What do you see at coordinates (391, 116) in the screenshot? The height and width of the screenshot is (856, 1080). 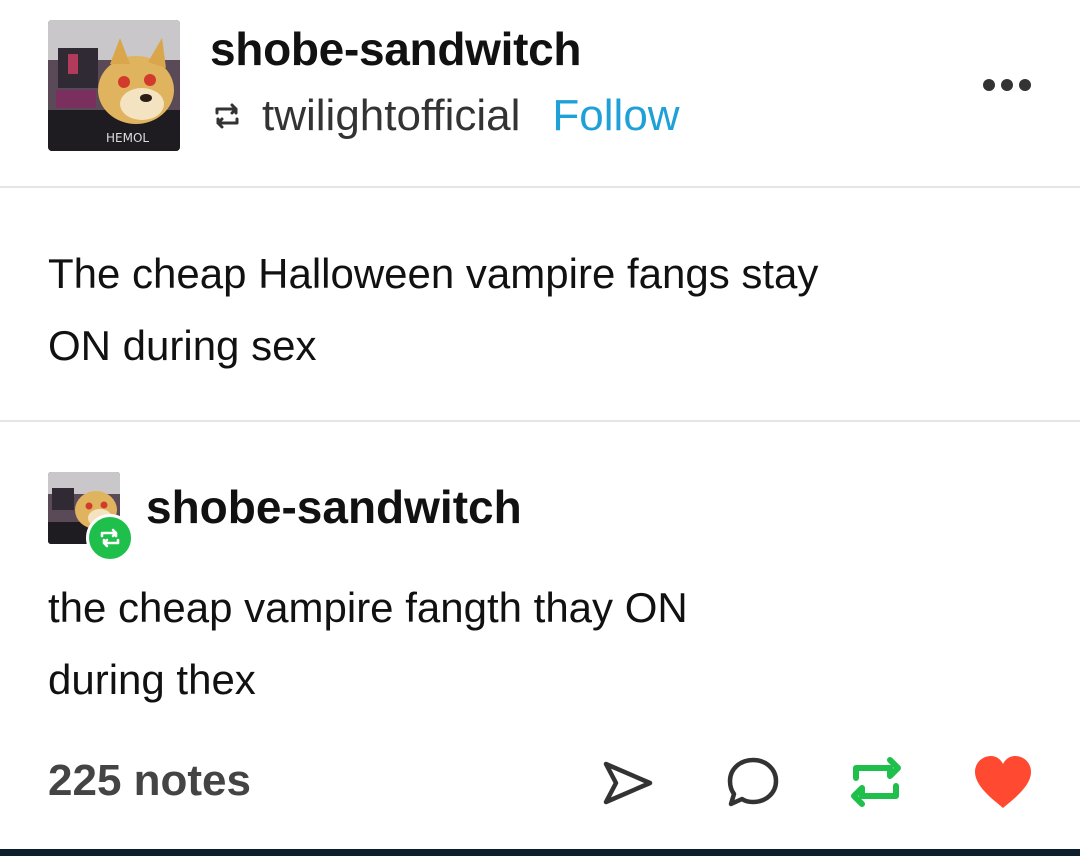 I see `reblogged-from-username: twilightofficial` at bounding box center [391, 116].